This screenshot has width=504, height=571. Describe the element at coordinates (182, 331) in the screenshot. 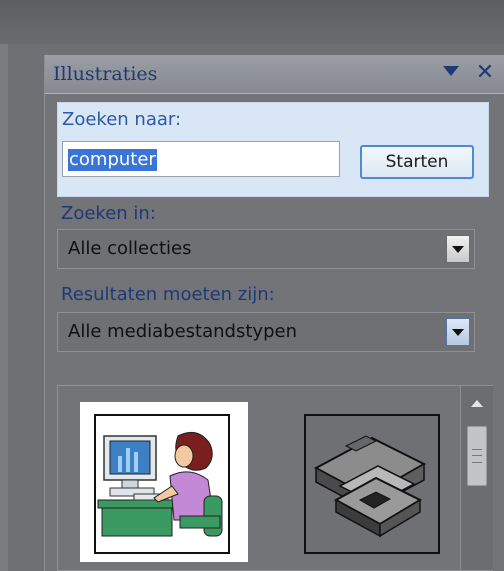

I see `result-type-value: Alle mediabestandstypen` at that location.